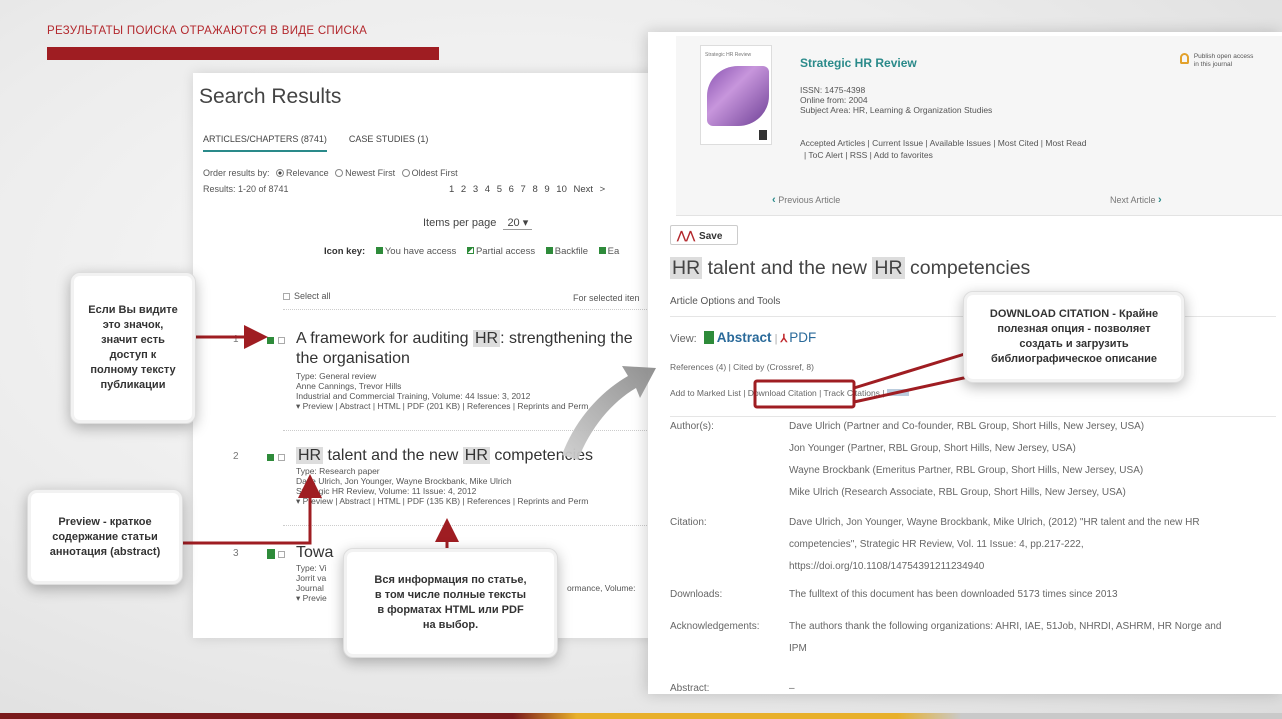  What do you see at coordinates (518, 223) in the screenshot?
I see `per-page-select: 20 ▾` at bounding box center [518, 223].